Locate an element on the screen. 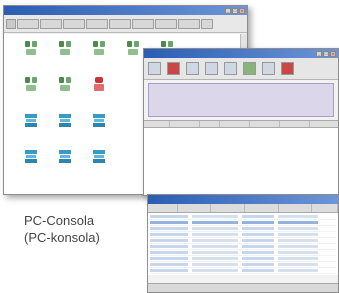  log-table-body is located at coordinates (243, 244).